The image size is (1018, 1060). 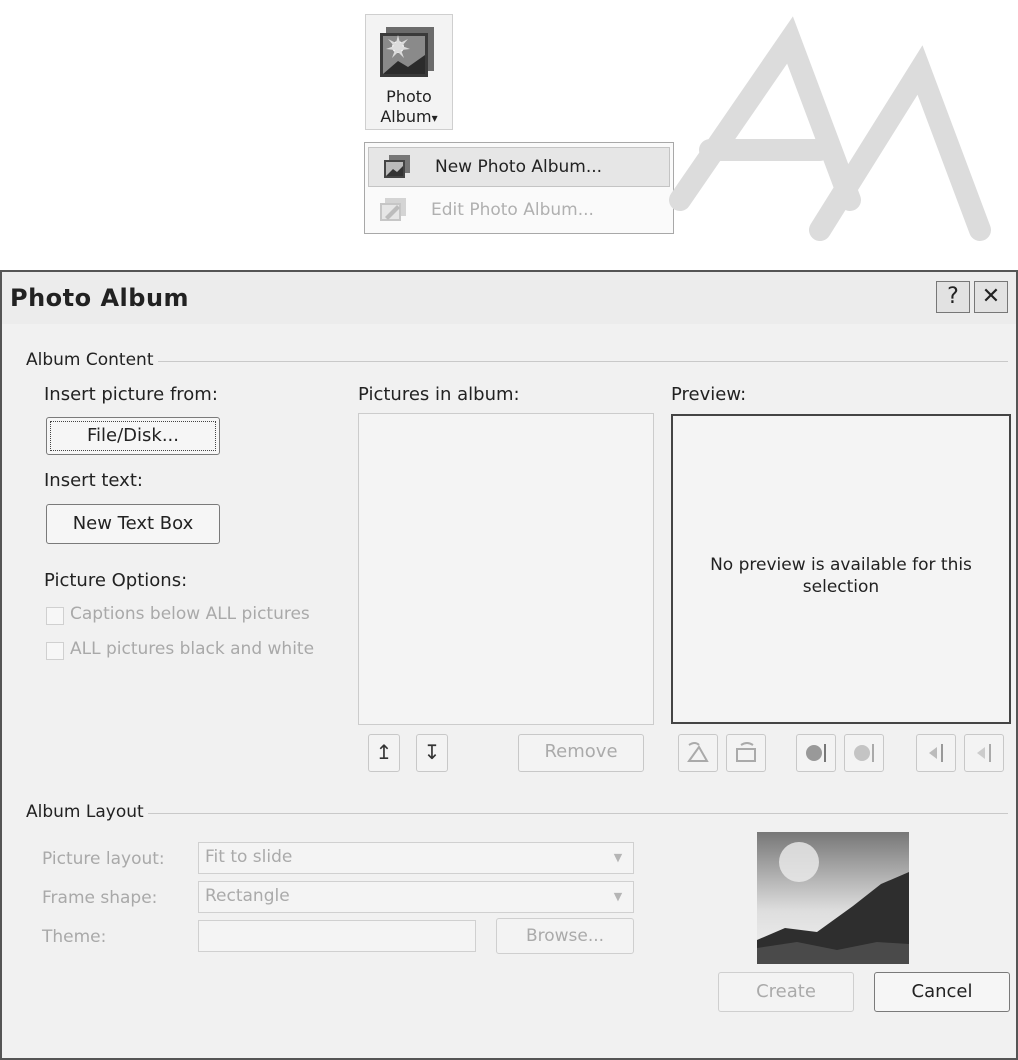 What do you see at coordinates (133, 524) in the screenshot?
I see `new-text-box-button: New Text Box` at bounding box center [133, 524].